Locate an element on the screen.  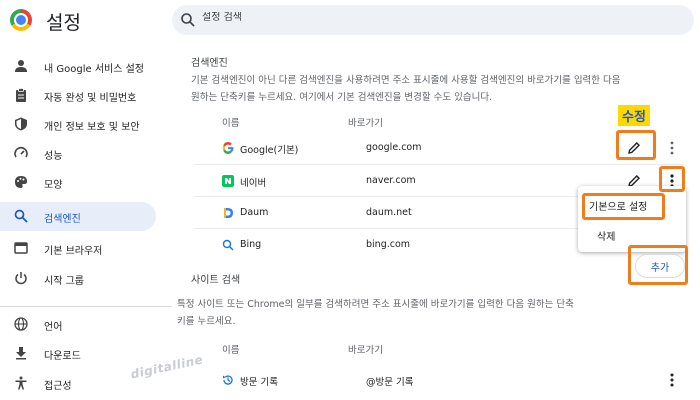
settings-search-box is located at coordinates (433, 20).